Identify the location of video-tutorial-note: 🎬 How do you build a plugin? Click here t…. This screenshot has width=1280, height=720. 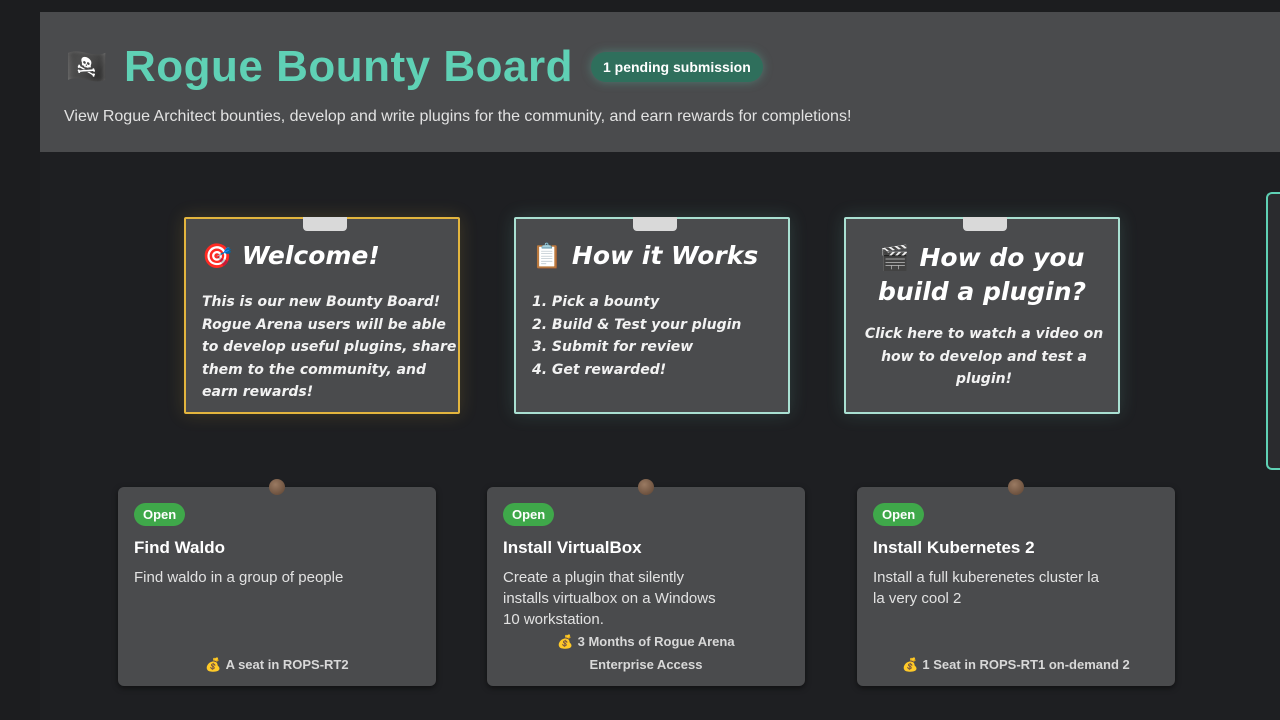
(982, 315).